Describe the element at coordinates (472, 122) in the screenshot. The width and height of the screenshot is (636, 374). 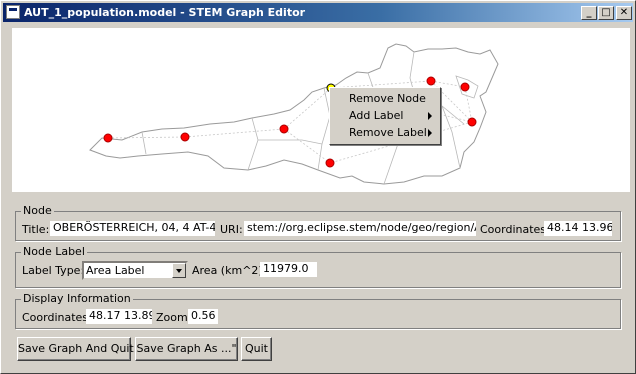
I see `graph-node-burgenland` at that location.